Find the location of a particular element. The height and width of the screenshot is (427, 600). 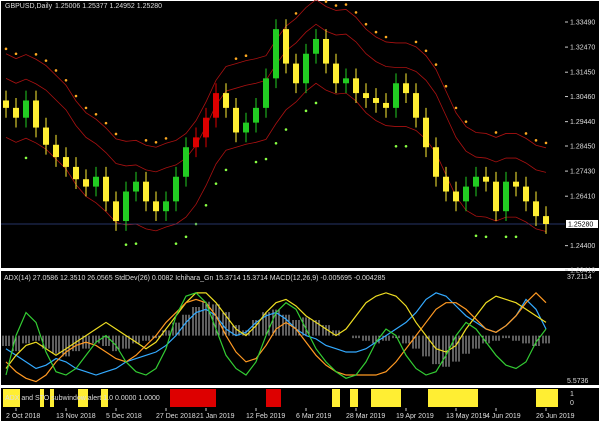

alert-segment-yellow is located at coordinates (386, 398).